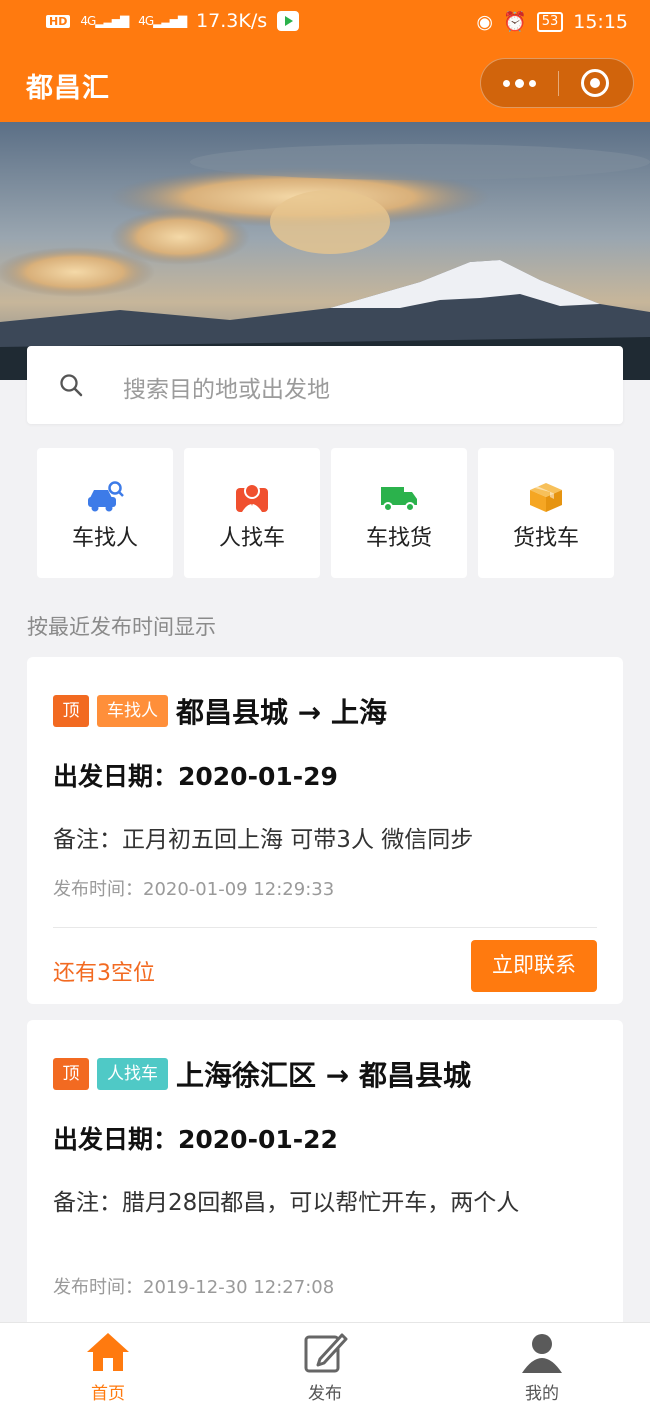 This screenshot has height=1408, width=650. What do you see at coordinates (600, 21) in the screenshot?
I see `clock: 15:15` at bounding box center [600, 21].